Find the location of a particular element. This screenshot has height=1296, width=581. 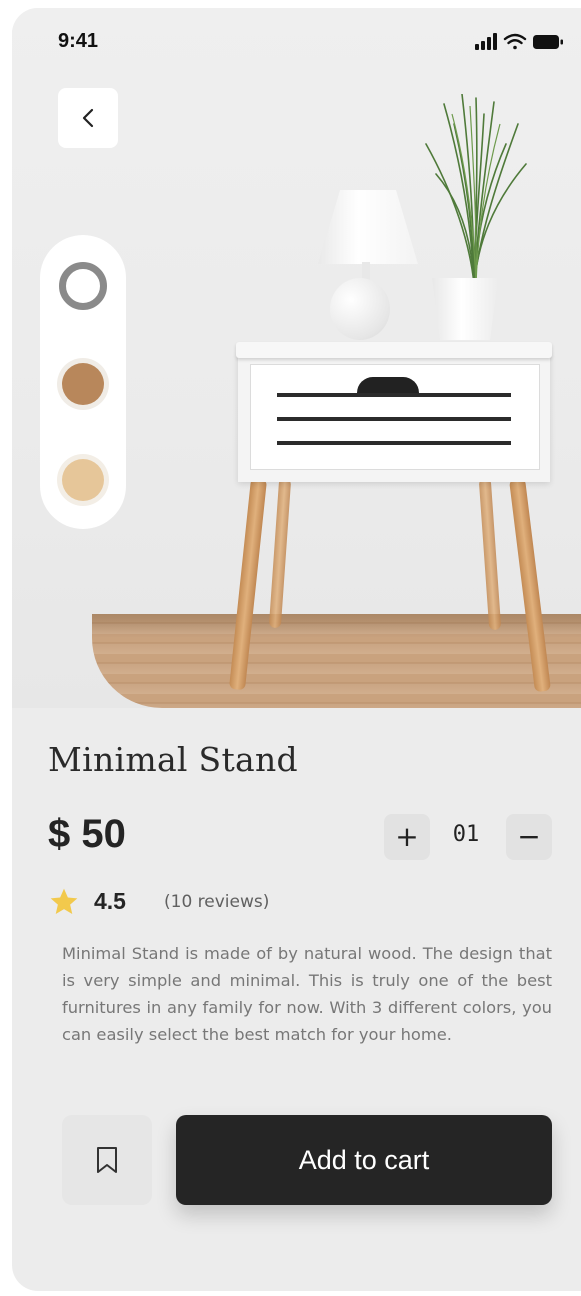

bookmark-icon is located at coordinates (107, 1160).